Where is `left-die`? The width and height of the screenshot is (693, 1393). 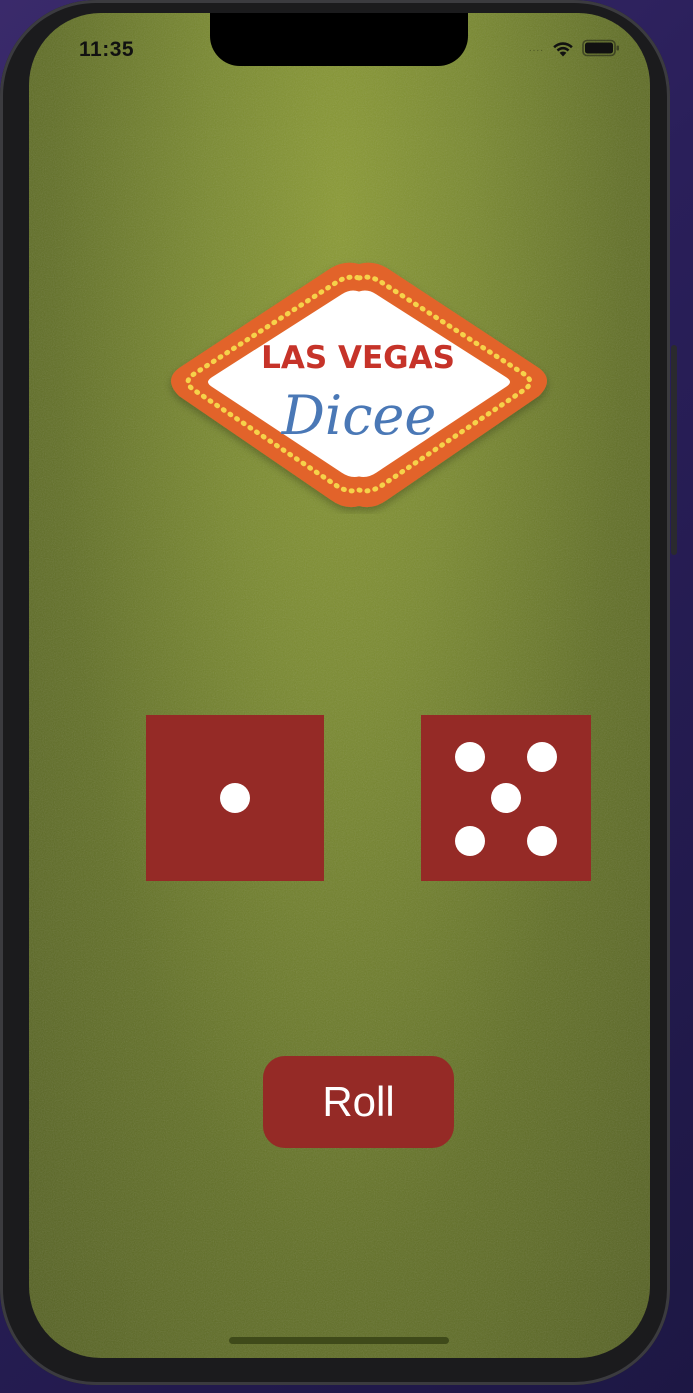 left-die is located at coordinates (235, 798).